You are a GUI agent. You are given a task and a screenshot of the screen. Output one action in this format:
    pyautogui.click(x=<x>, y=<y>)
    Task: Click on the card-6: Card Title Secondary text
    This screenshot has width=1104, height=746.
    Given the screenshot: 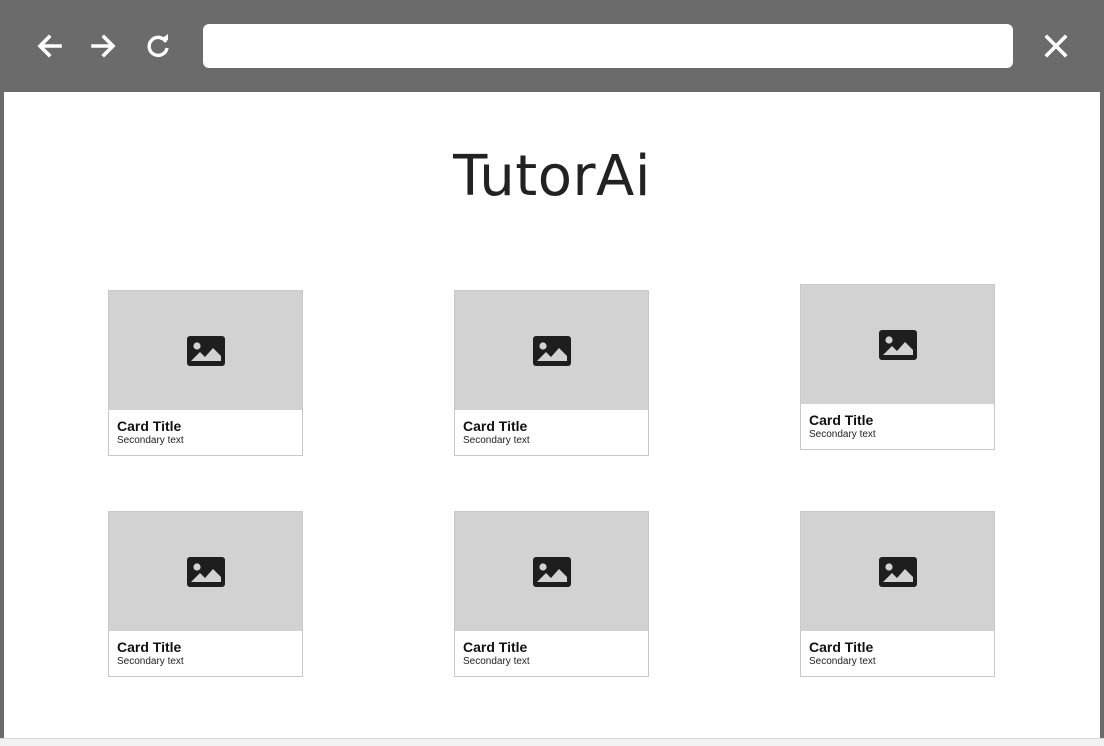 What is the action you would take?
    pyautogui.click(x=897, y=594)
    